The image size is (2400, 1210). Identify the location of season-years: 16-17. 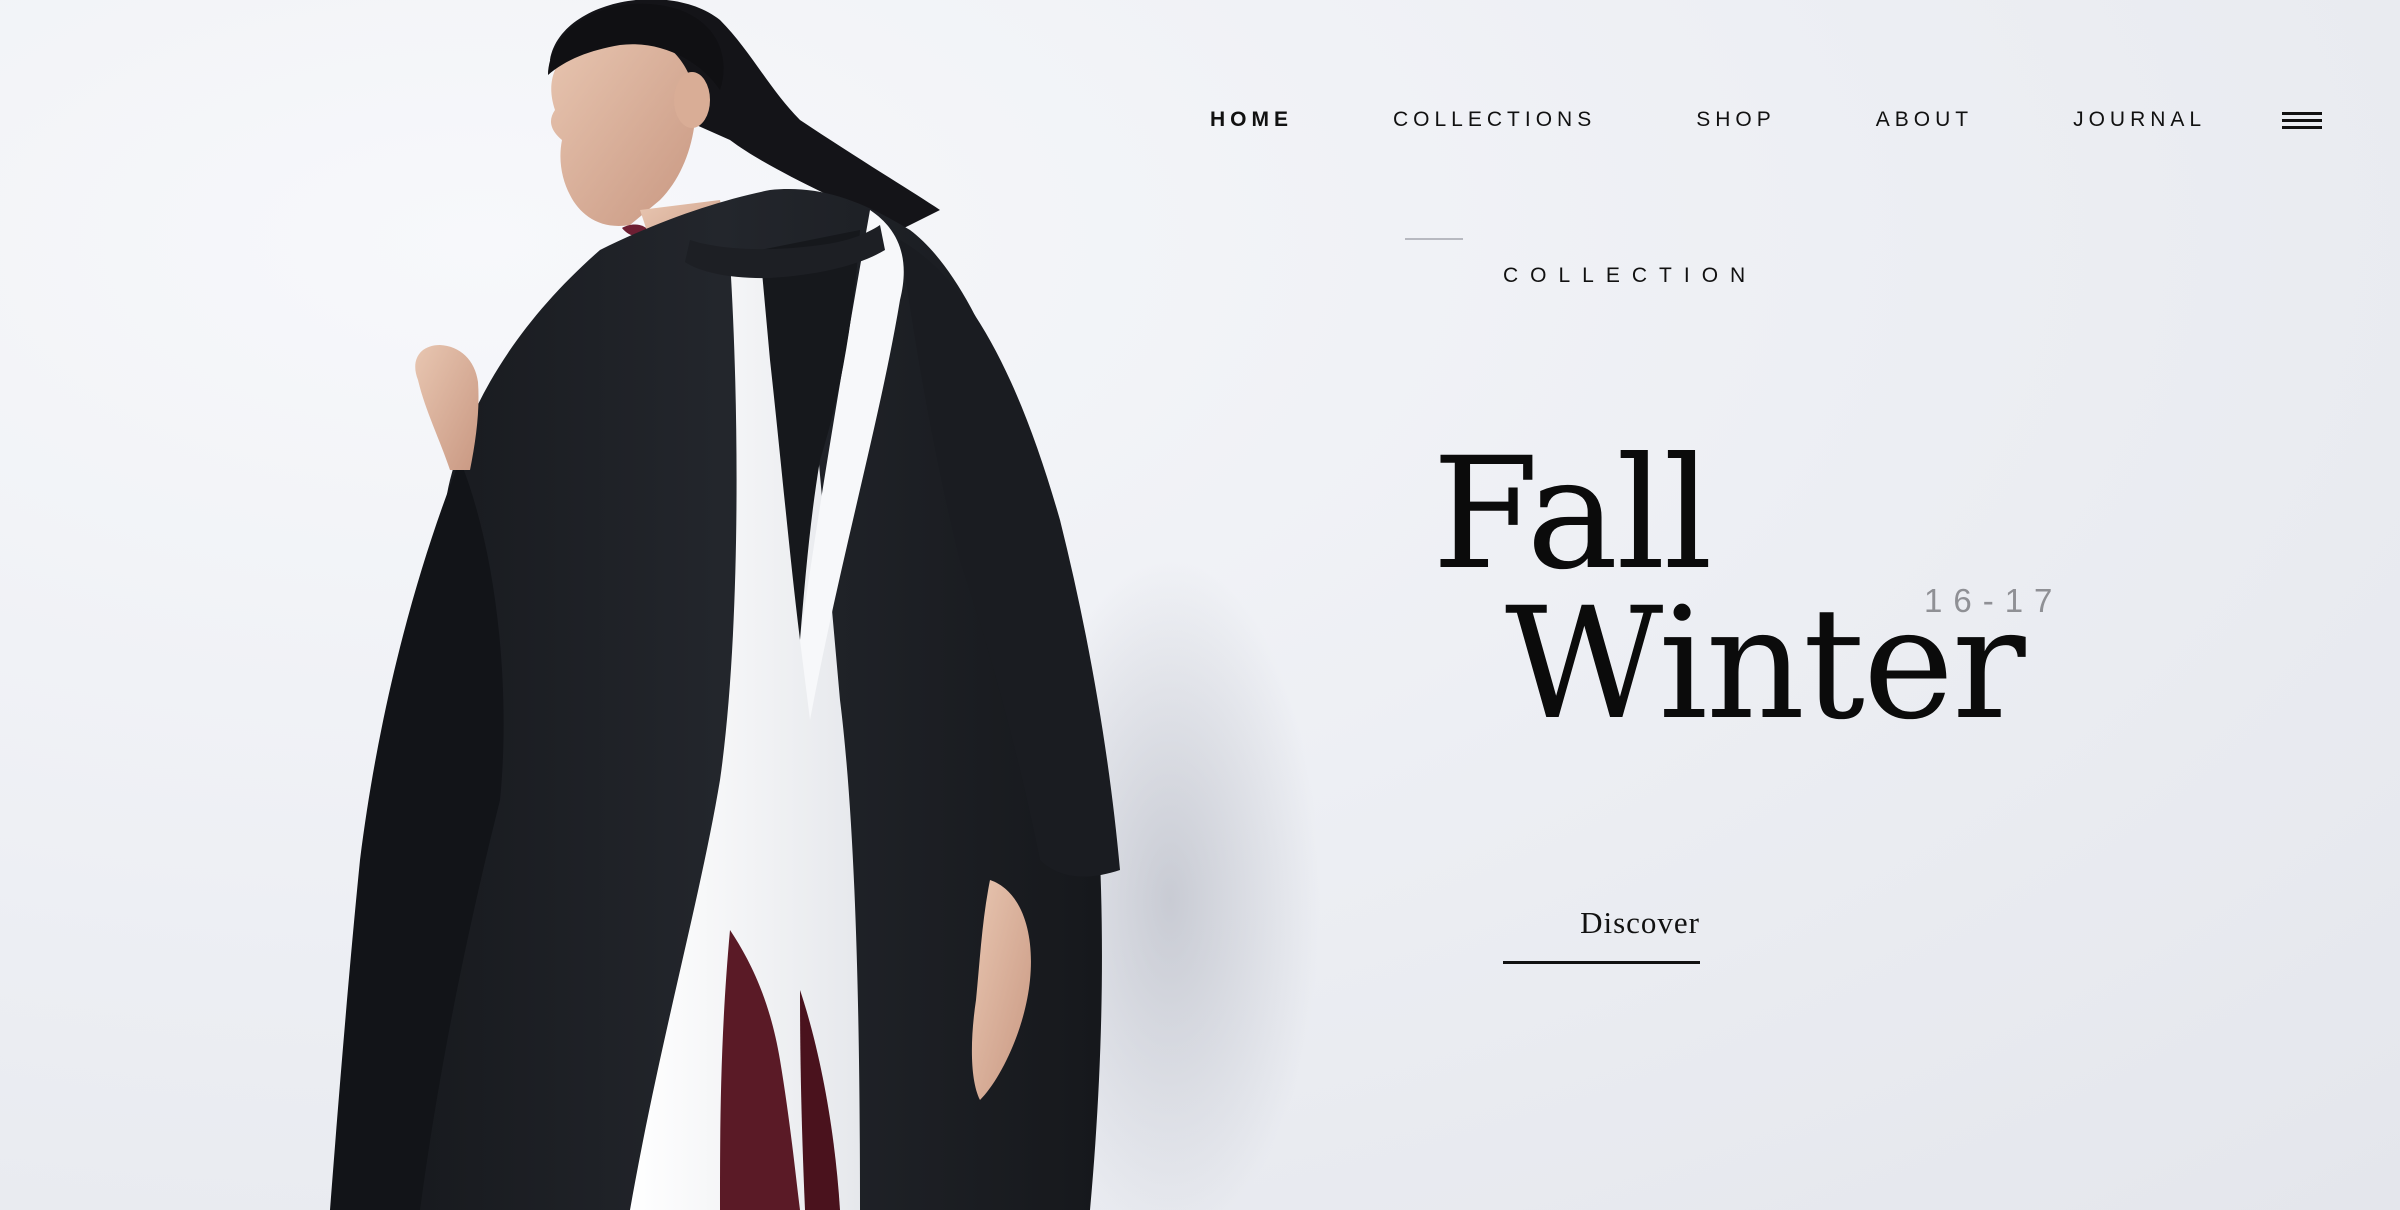
(1994, 600).